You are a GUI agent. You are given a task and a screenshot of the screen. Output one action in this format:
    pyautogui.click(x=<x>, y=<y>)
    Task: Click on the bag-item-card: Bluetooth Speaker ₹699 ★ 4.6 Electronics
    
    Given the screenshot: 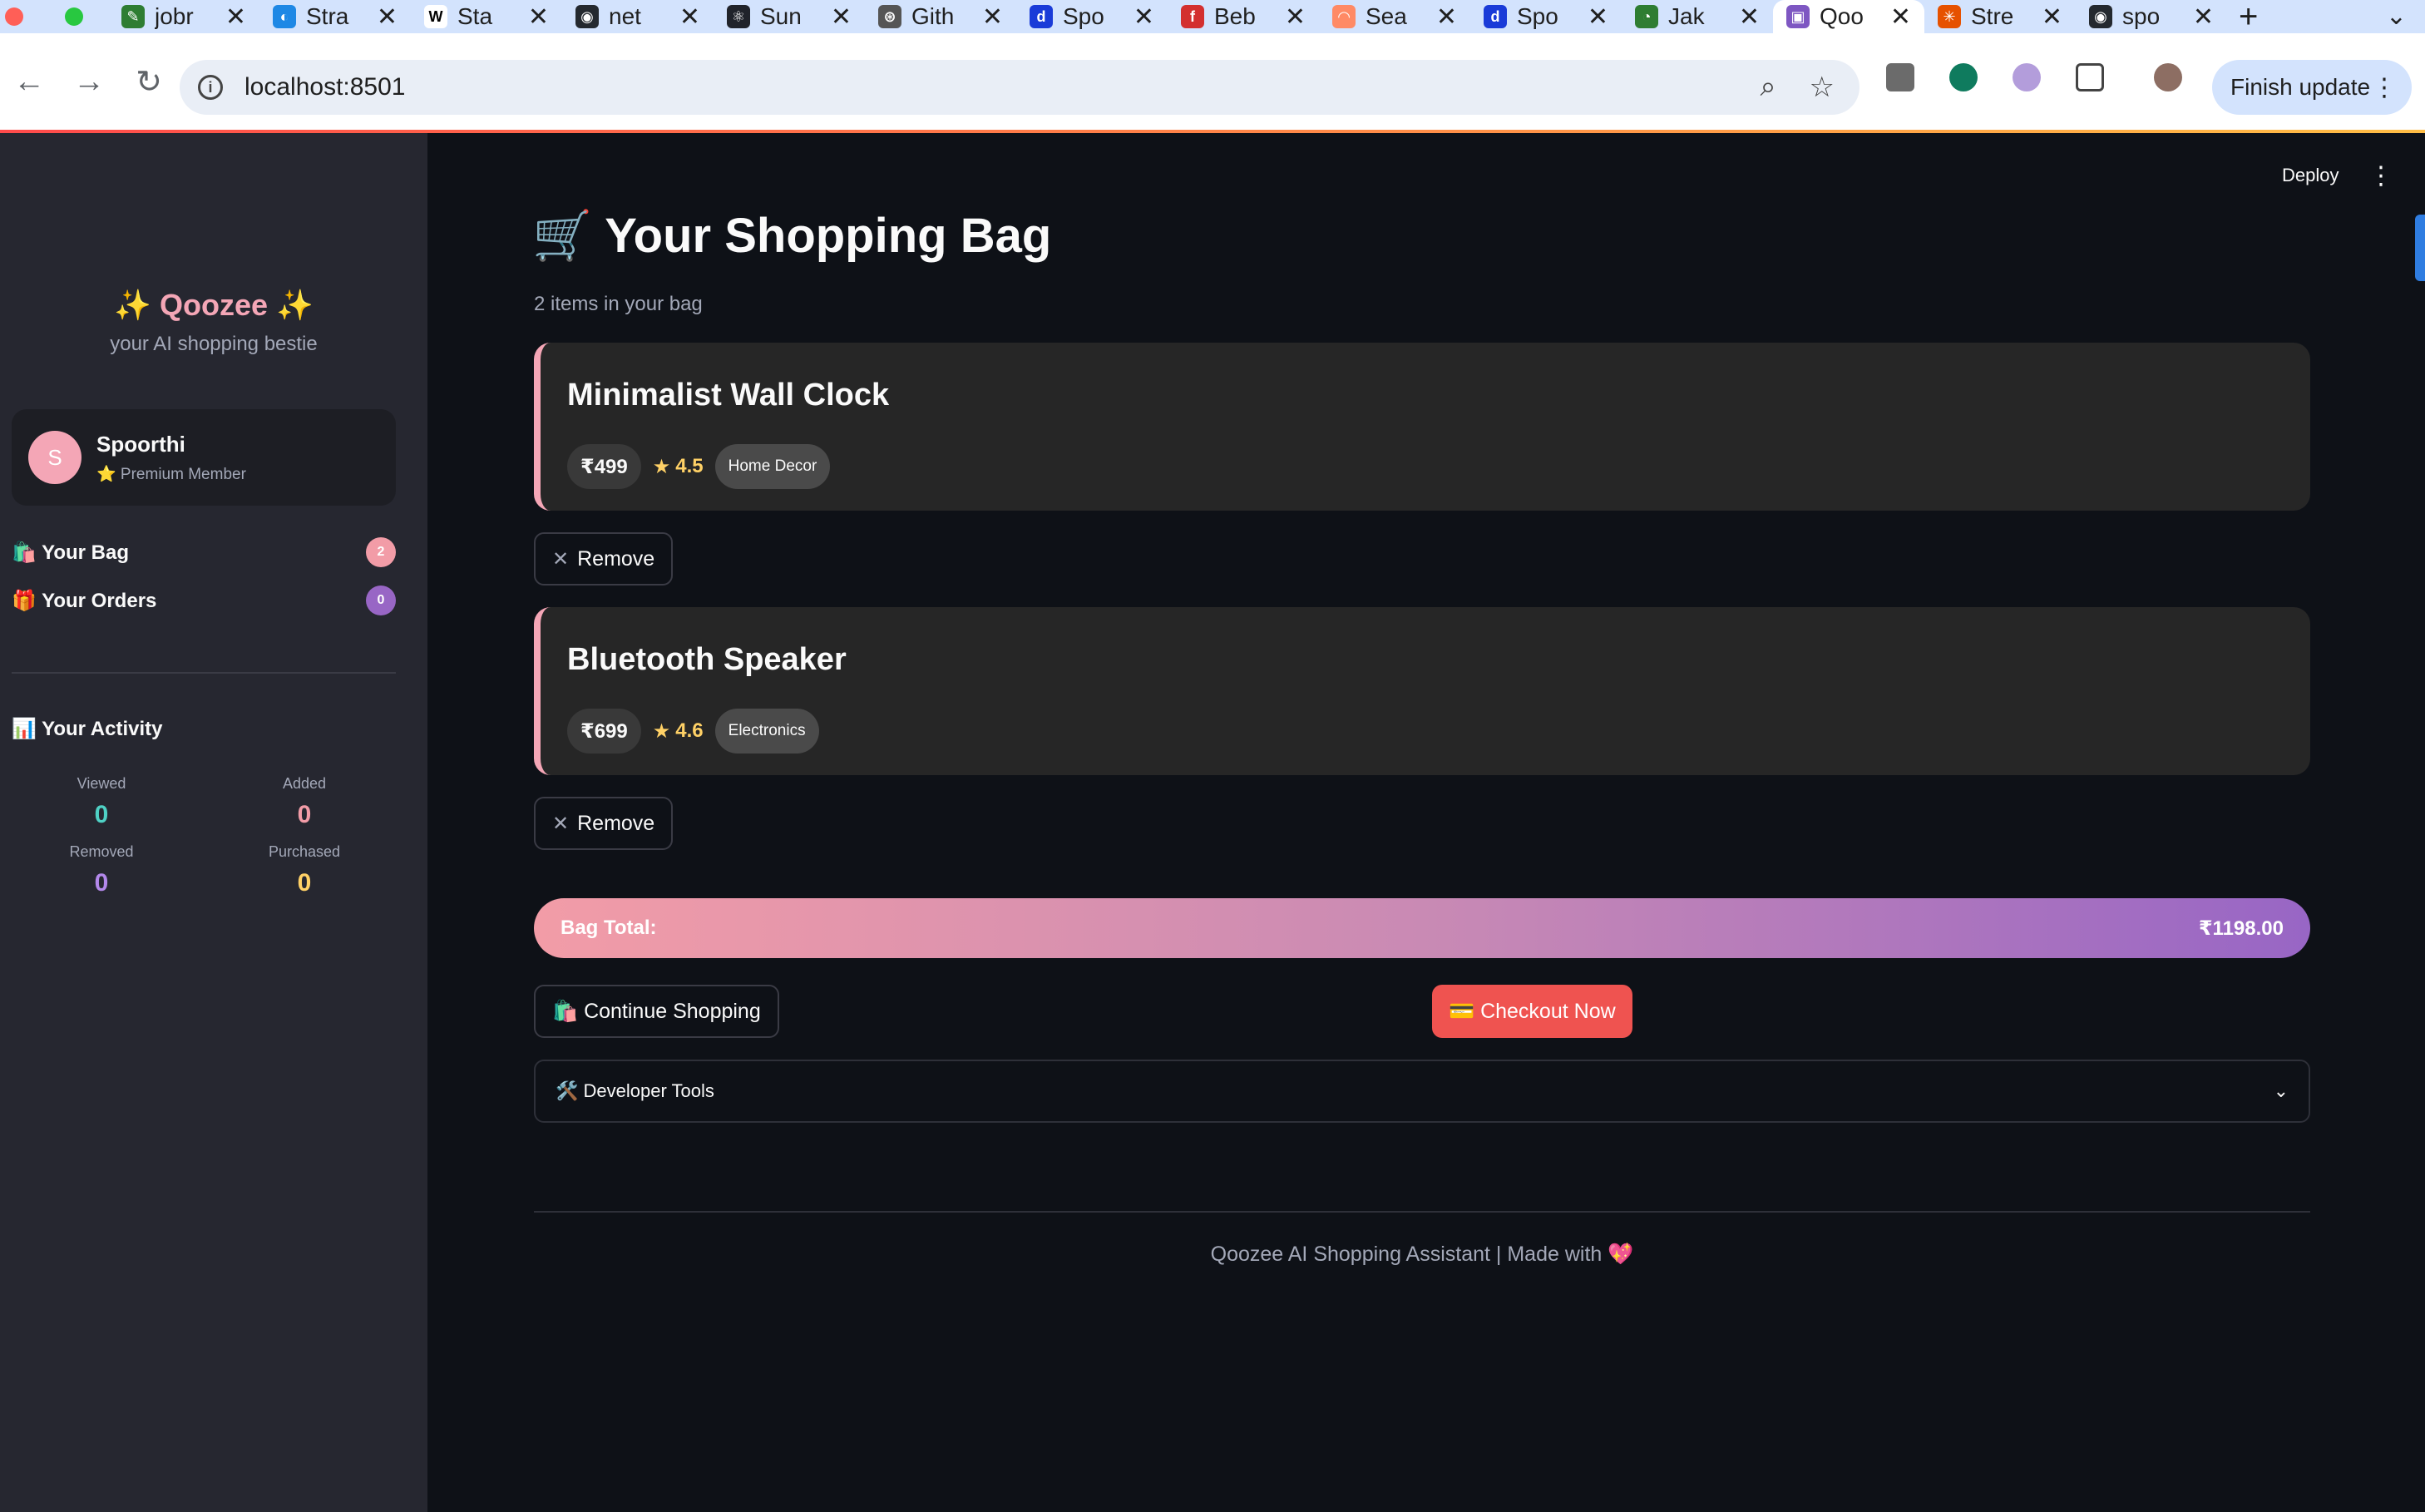 What is the action you would take?
    pyautogui.click(x=1422, y=691)
    